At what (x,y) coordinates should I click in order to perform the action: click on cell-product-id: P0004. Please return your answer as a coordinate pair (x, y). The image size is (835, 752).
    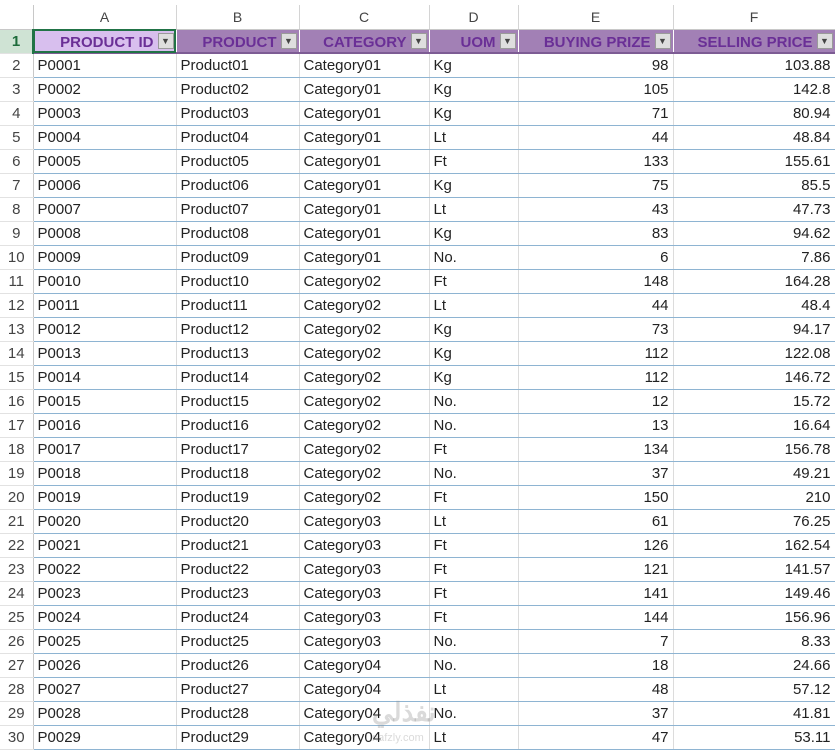
    Looking at the image, I should click on (105, 137).